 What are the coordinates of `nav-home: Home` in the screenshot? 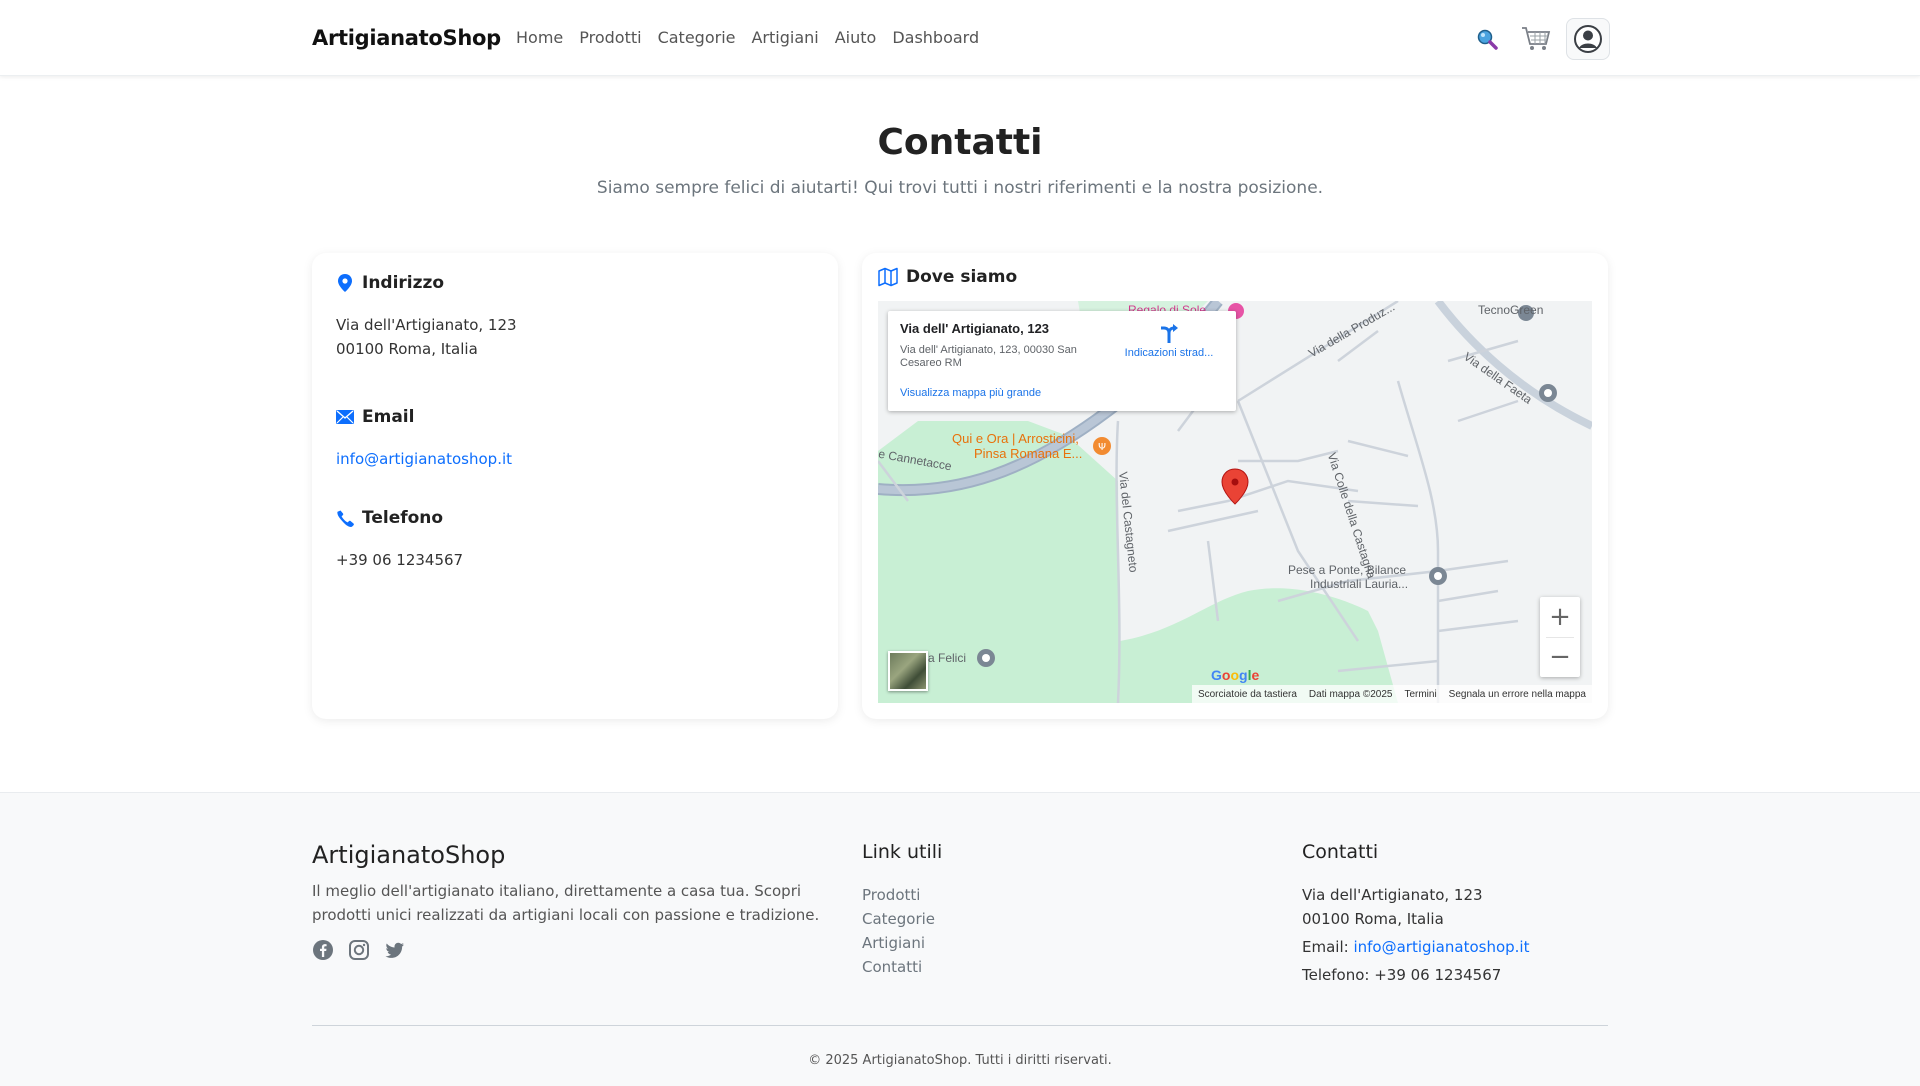 It's located at (539, 37).